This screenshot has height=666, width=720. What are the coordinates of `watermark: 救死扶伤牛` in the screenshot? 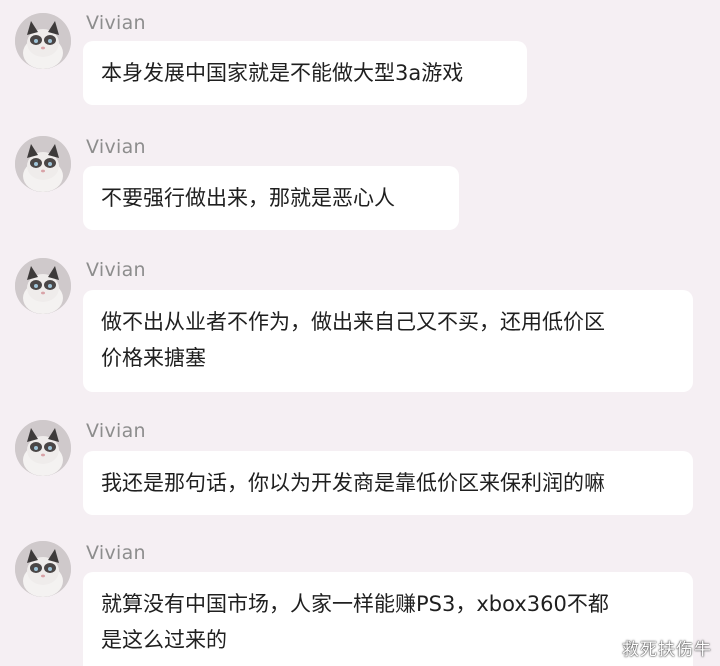 It's located at (667, 650).